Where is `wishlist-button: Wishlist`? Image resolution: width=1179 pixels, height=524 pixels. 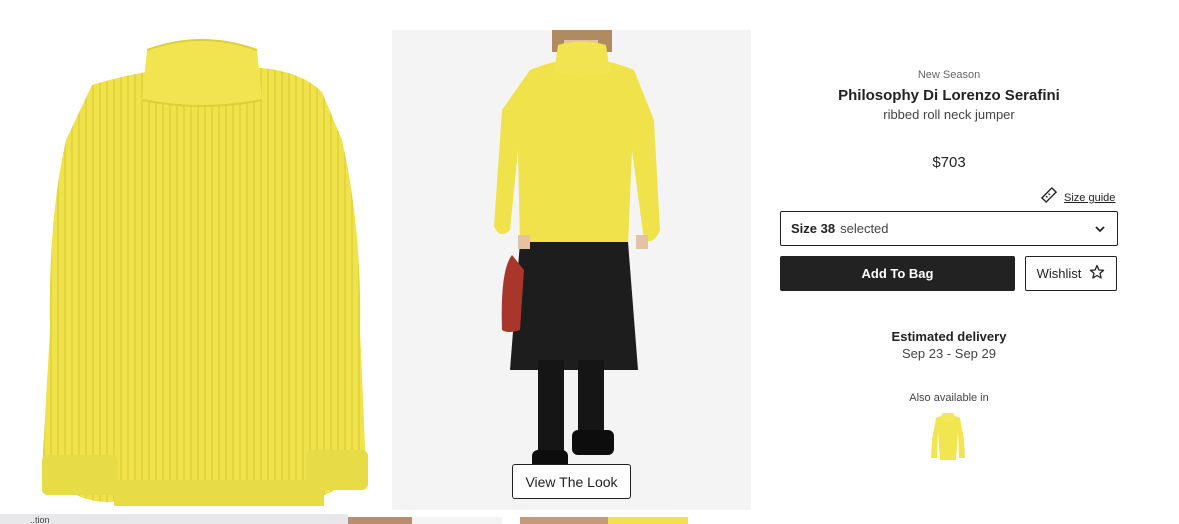
wishlist-button: Wishlist is located at coordinates (1071, 273).